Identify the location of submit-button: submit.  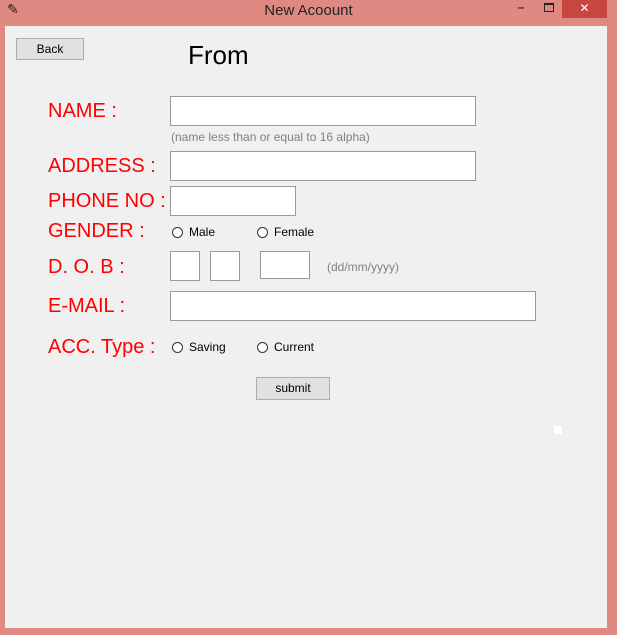
(293, 388).